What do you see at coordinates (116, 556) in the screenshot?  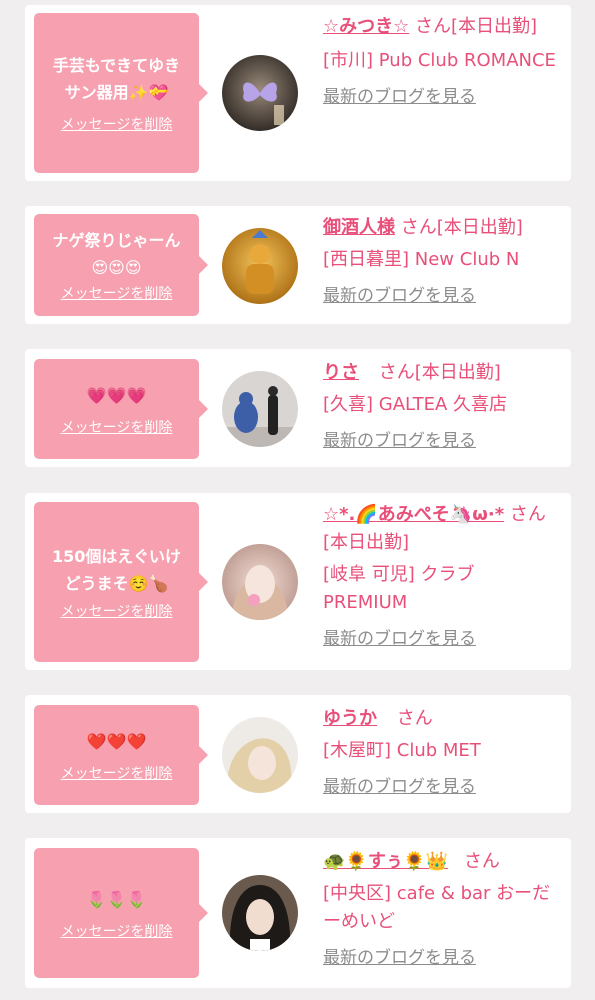 I see `message-line: 150個はえぐいけ` at bounding box center [116, 556].